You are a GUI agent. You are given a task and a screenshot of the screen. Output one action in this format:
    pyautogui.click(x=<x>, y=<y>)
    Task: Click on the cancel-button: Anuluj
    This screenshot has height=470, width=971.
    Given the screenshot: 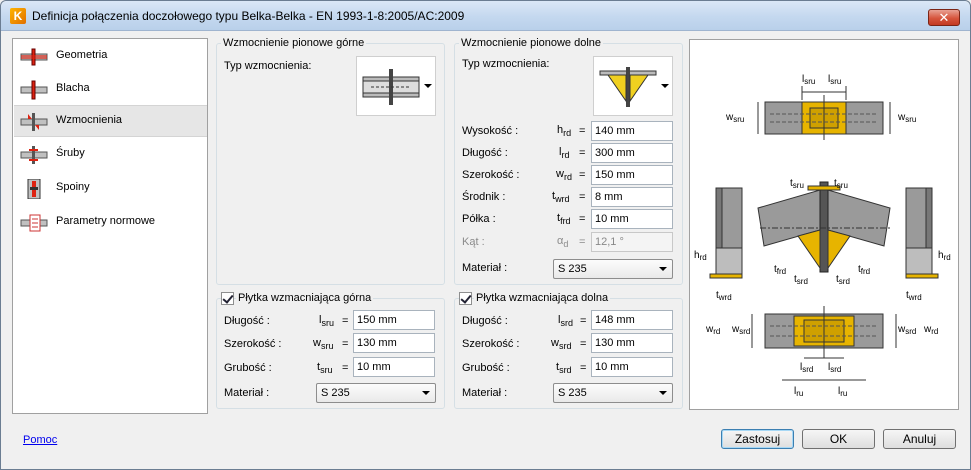 What is the action you would take?
    pyautogui.click(x=919, y=439)
    